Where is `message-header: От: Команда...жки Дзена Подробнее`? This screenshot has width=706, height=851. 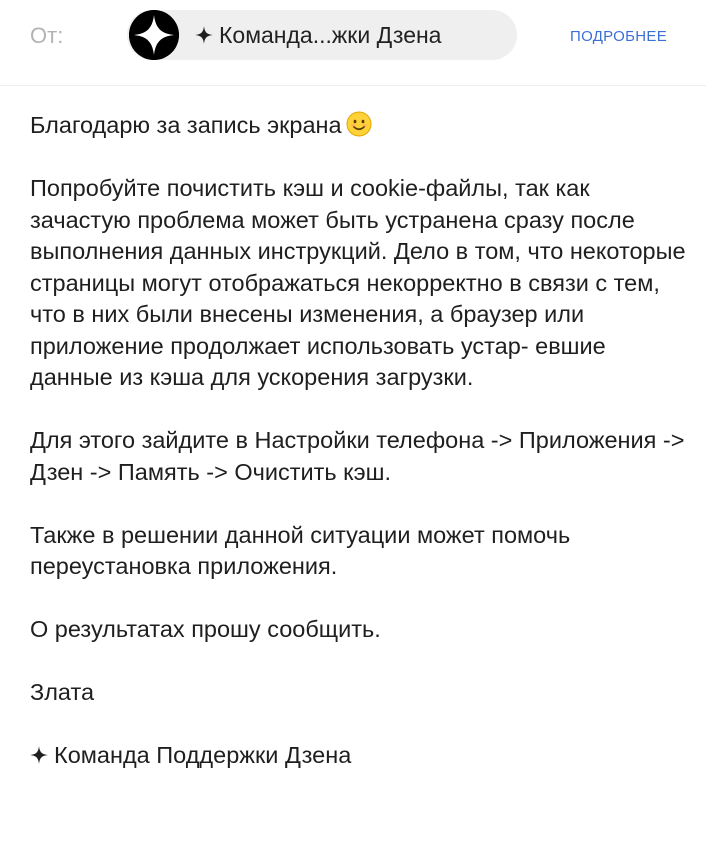
message-header: От: Команда...жки Дзена Подробнее is located at coordinates (353, 43).